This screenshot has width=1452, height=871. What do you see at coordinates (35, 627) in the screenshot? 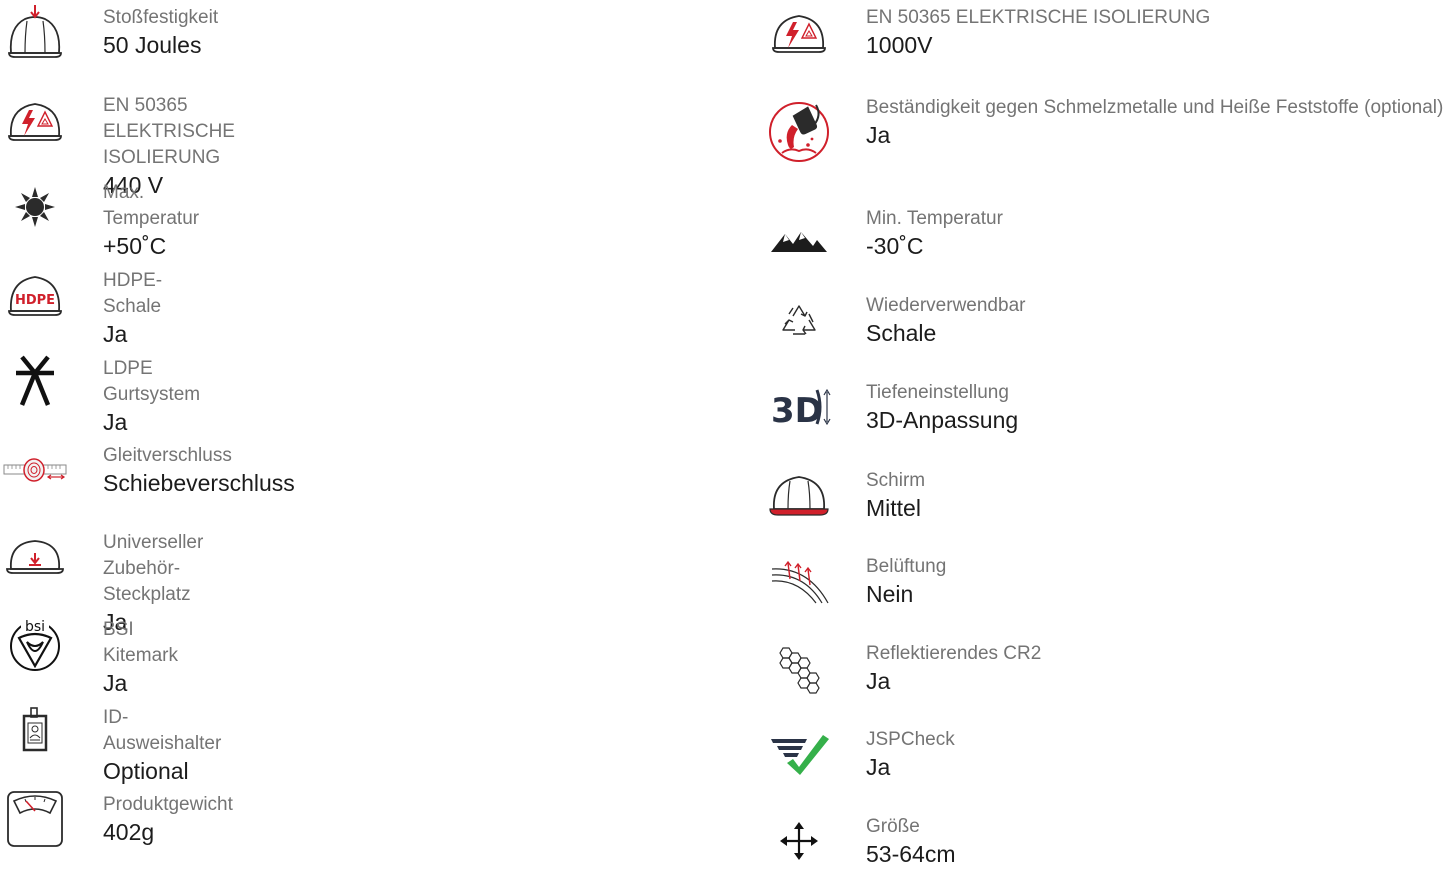
I see `bsi-icon-text: bsi` at bounding box center [35, 627].